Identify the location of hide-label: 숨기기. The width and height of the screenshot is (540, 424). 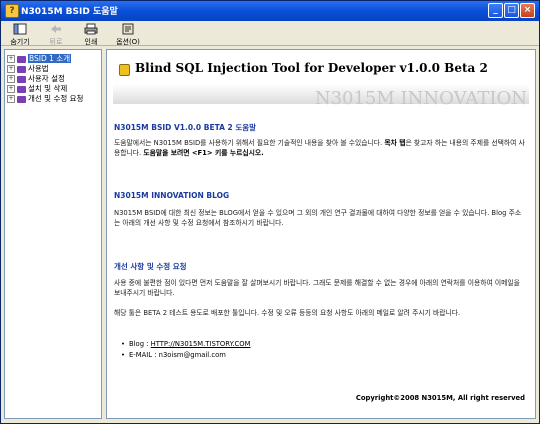
(20, 42).